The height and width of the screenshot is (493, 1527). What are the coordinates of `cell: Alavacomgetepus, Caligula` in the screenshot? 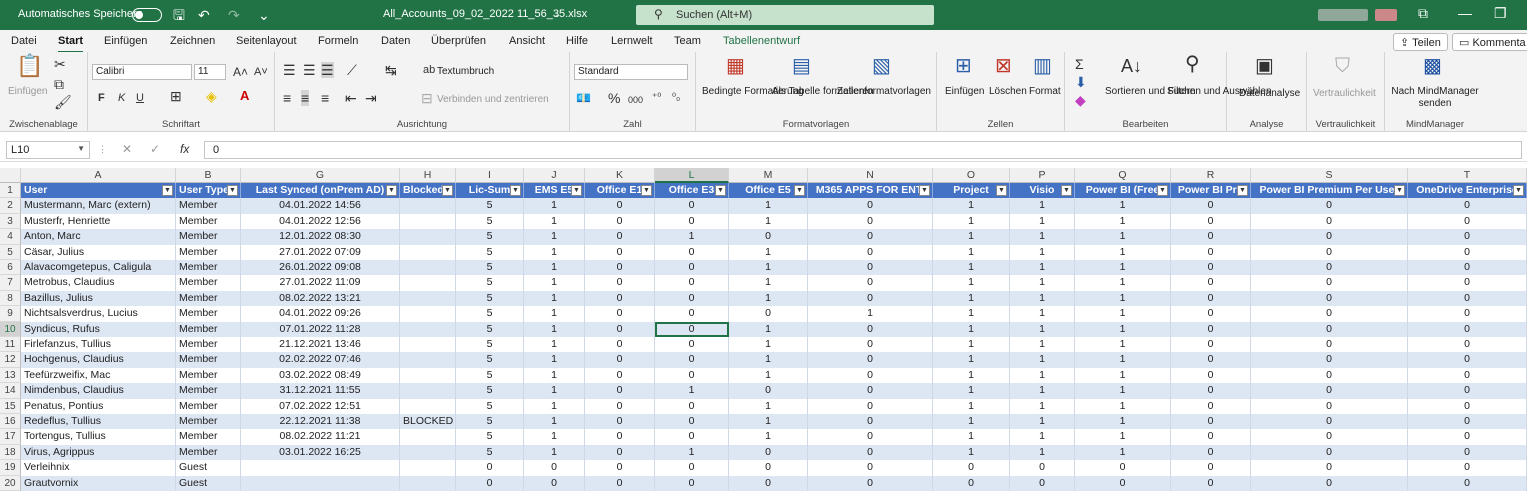 It's located at (98, 268).